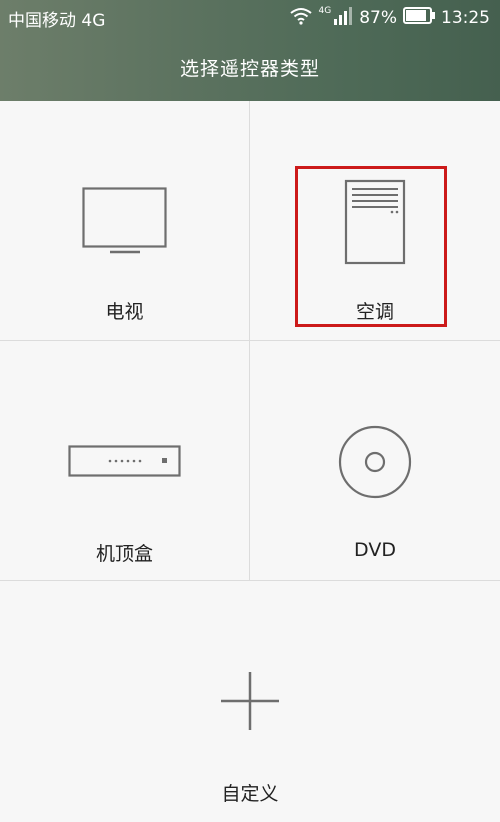 This screenshot has width=500, height=822. I want to click on set-top-box-icon, so click(124, 461).